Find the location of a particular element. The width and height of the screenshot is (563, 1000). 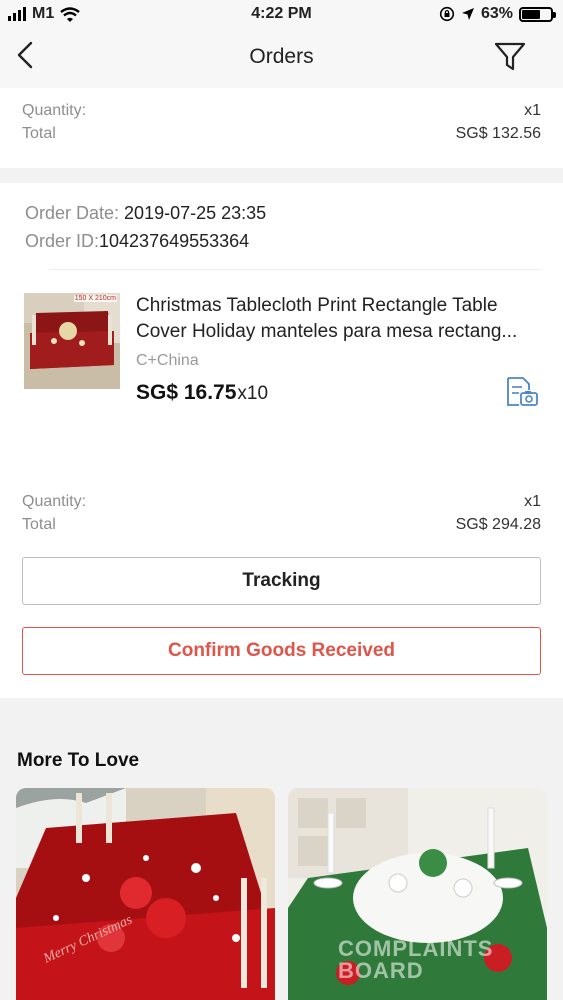

order-quantity-value: x1 is located at coordinates (532, 501).